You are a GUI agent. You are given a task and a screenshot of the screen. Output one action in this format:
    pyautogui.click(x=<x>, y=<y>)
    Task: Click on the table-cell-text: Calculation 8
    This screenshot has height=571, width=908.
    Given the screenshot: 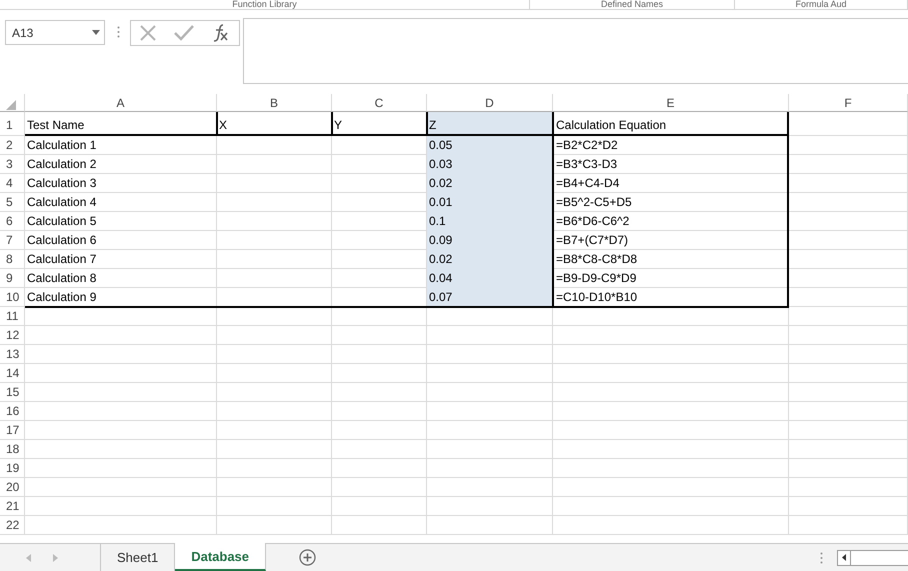 What is the action you would take?
    pyautogui.click(x=62, y=278)
    